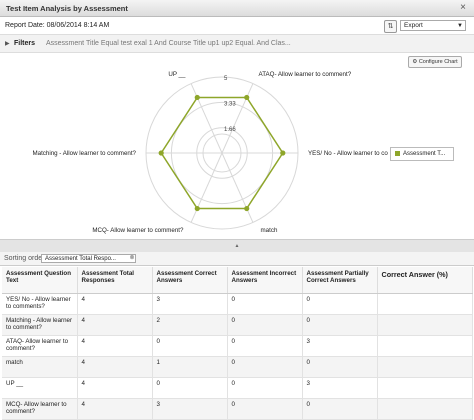 The image size is (474, 420). Describe the element at coordinates (177, 74) in the screenshot. I see `axis-label: UP __` at that location.